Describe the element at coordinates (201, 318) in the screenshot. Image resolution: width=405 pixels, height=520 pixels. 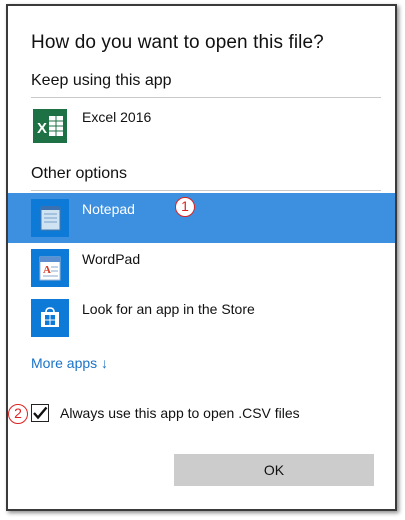
I see `app-item-store: Look for an app in the Store` at that location.